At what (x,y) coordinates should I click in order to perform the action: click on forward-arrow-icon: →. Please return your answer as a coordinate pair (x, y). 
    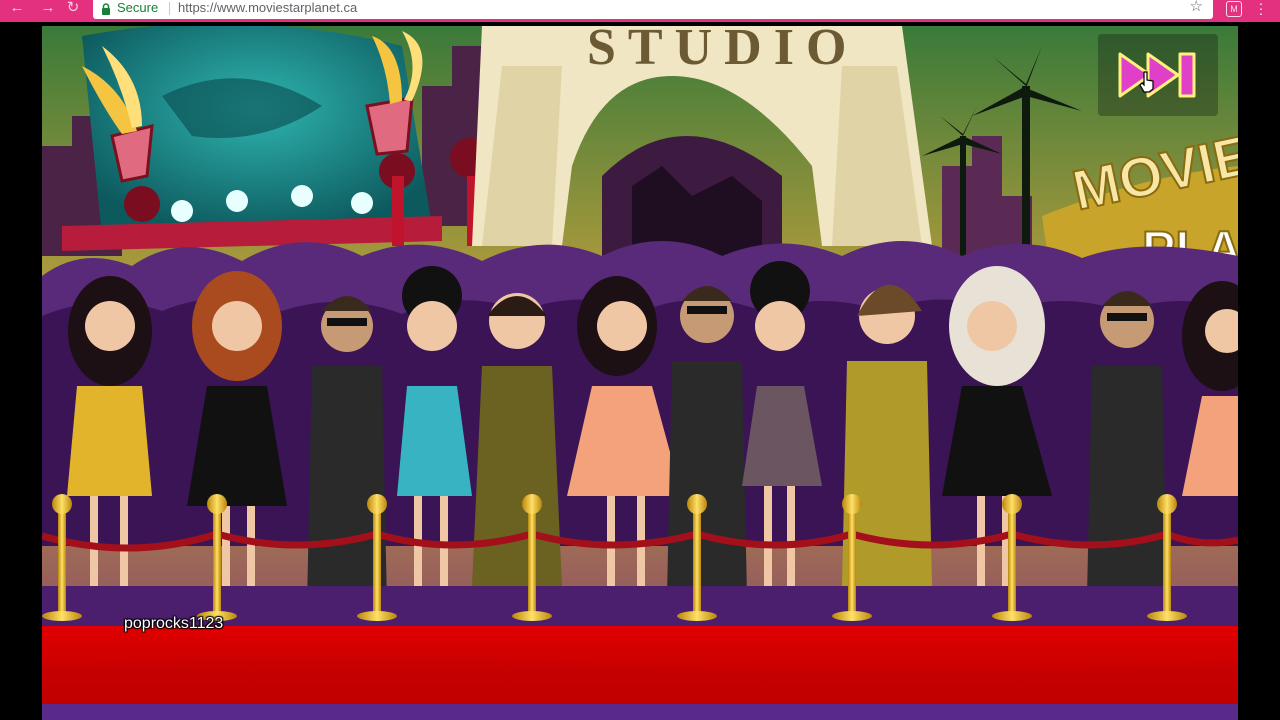
    Looking at the image, I should click on (48, 9).